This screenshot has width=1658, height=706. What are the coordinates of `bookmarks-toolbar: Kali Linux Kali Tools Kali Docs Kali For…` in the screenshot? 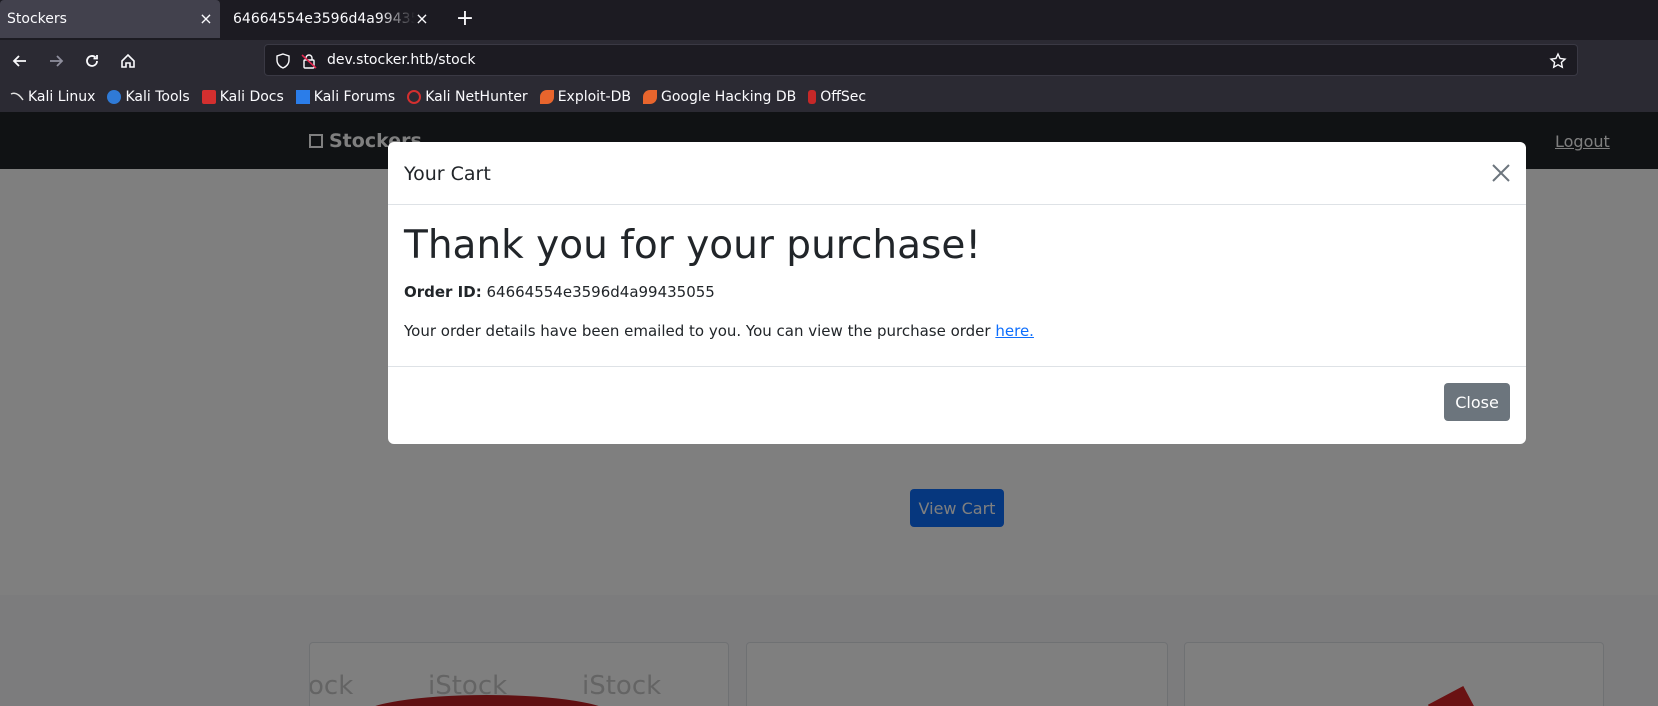 It's located at (829, 97).